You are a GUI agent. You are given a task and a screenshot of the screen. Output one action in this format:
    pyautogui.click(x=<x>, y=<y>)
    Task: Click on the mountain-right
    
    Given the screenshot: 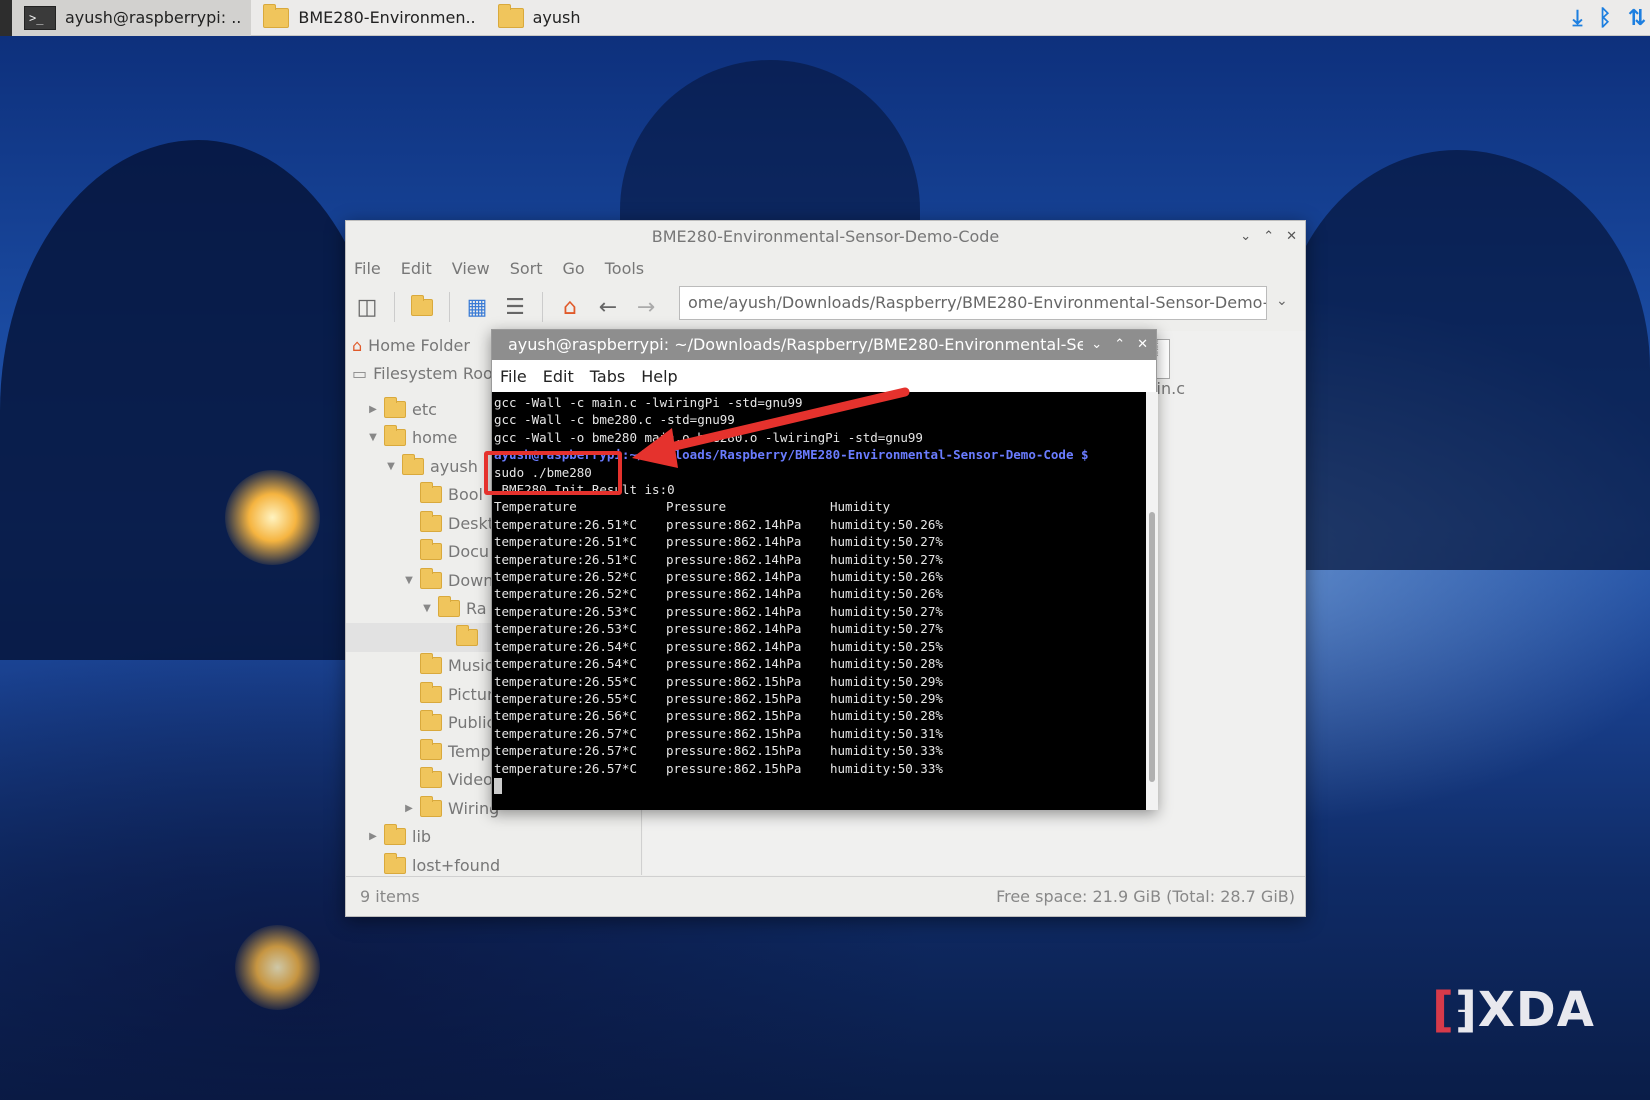 What is the action you would take?
    pyautogui.click(x=1465, y=360)
    